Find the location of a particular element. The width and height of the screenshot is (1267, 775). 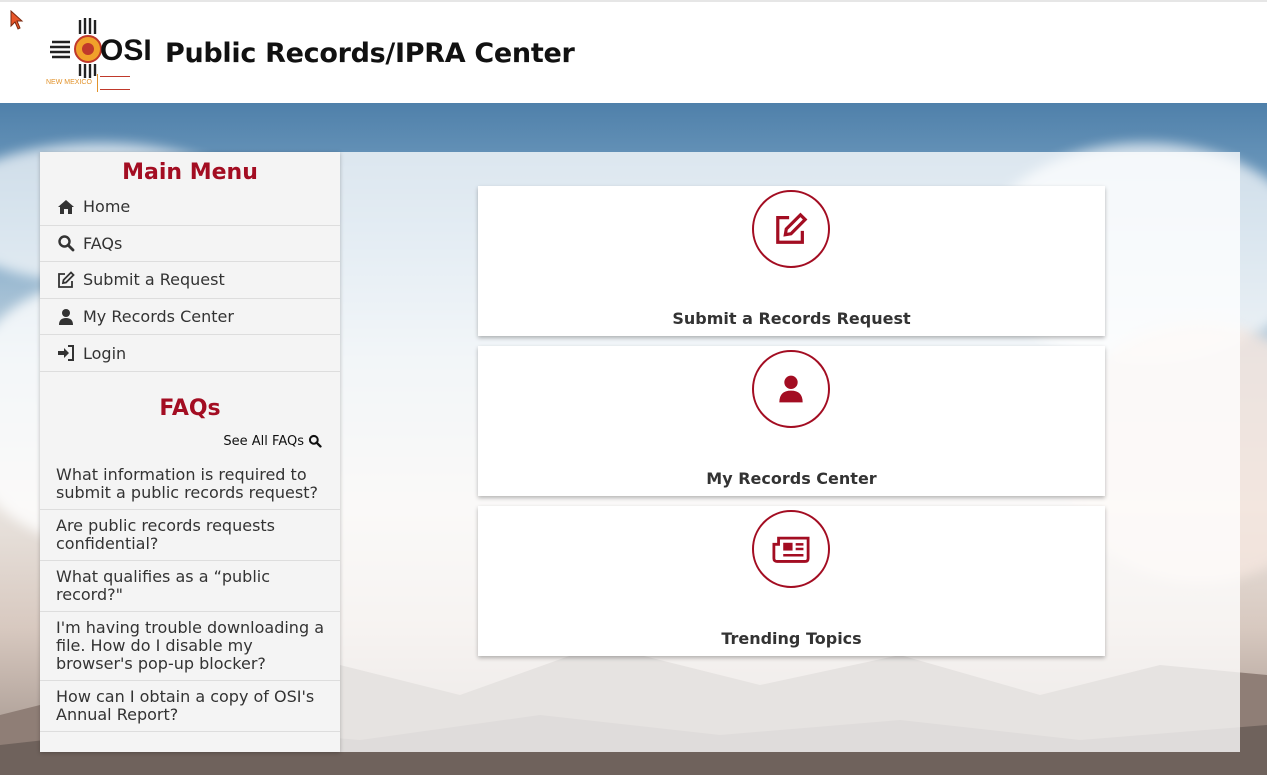

menu-item-submit-request: Submit a Request is located at coordinates (190, 280).